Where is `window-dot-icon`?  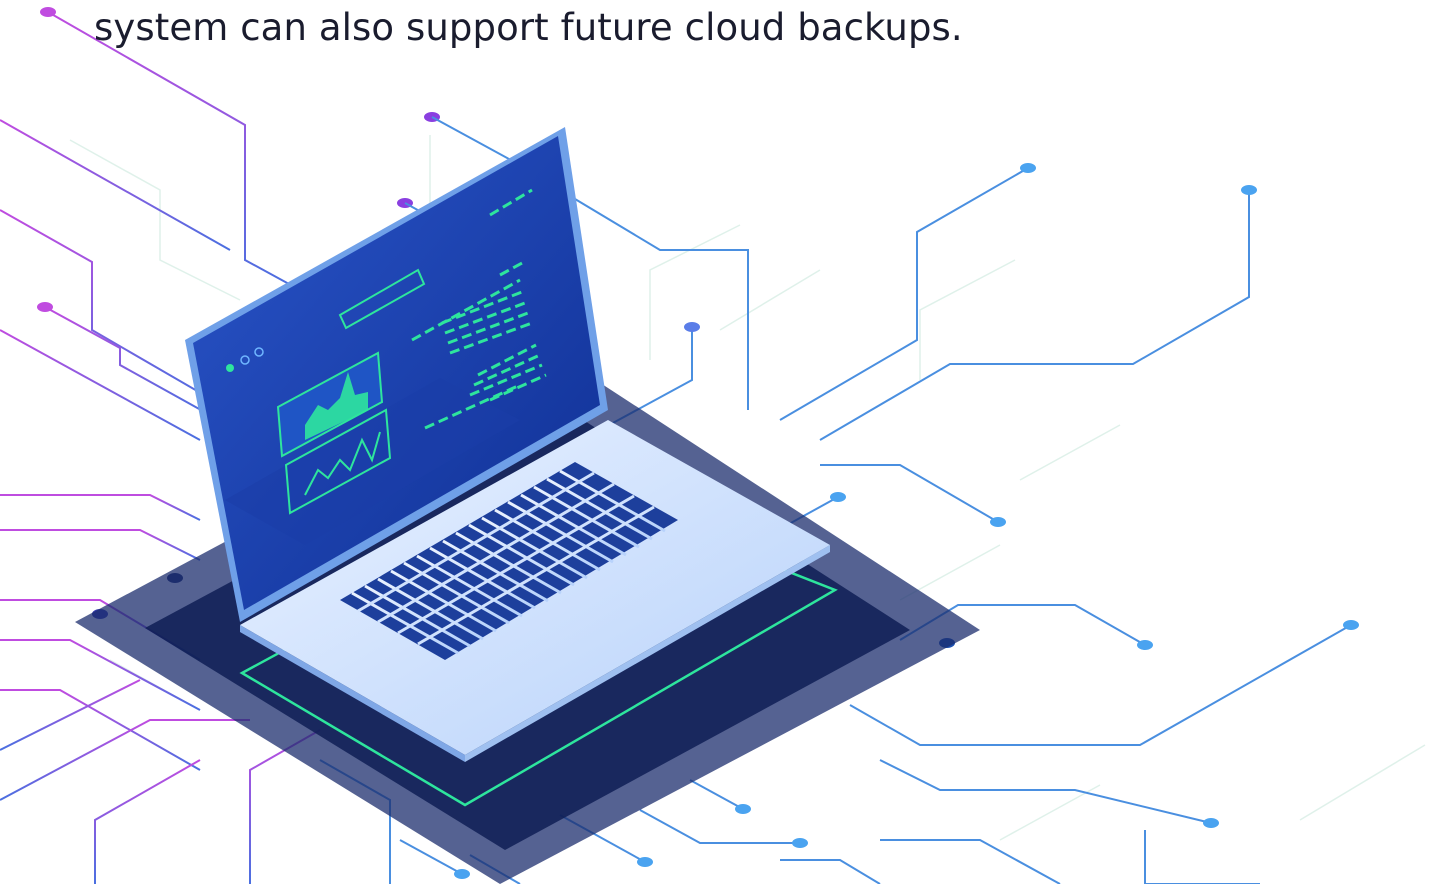 window-dot-icon is located at coordinates (230, 368).